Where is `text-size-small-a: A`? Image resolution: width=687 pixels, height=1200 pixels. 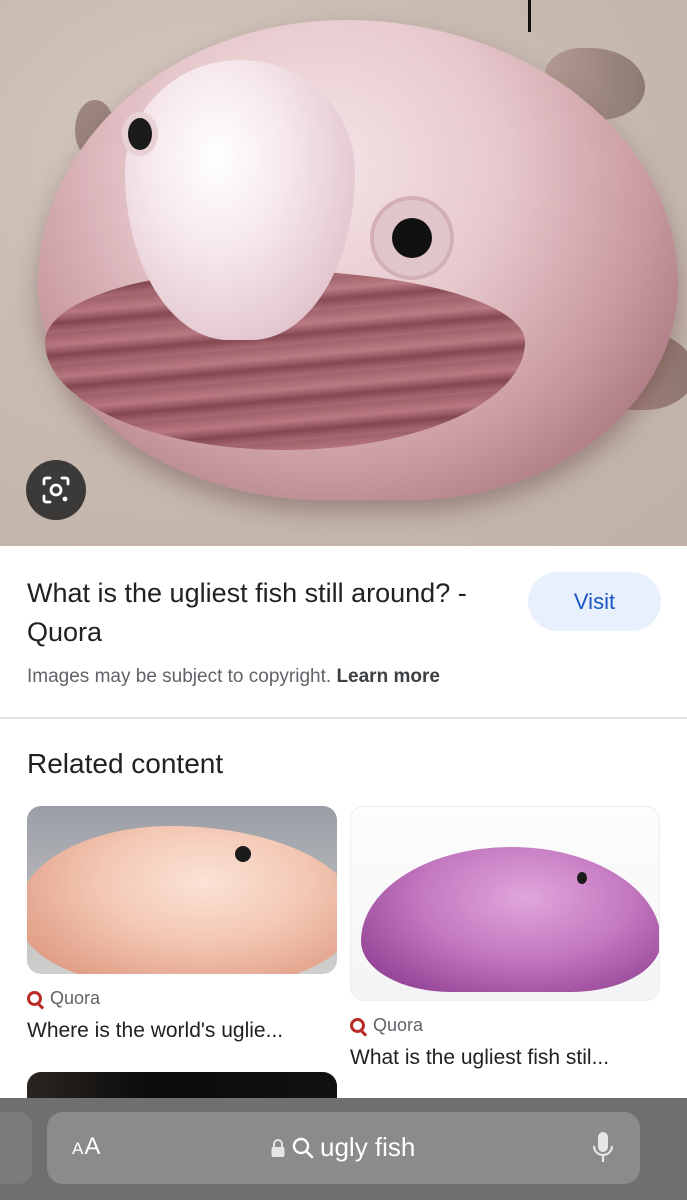 text-size-small-a: A is located at coordinates (78, 1148).